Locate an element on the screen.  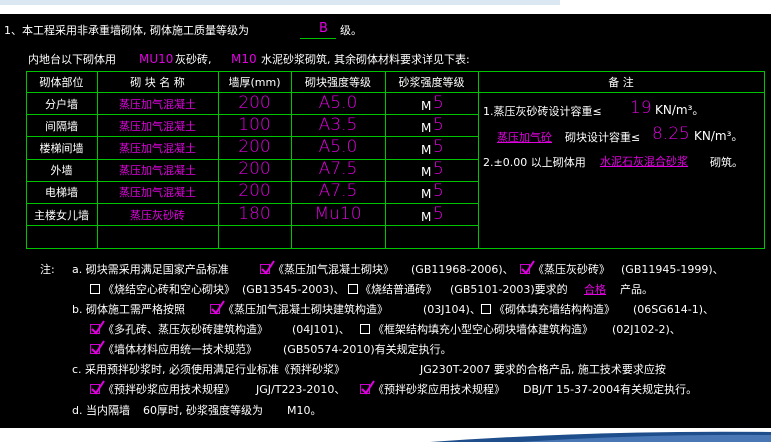
remark-3-prefix: 2.±0.00 以上砌体用 is located at coordinates (534, 162).